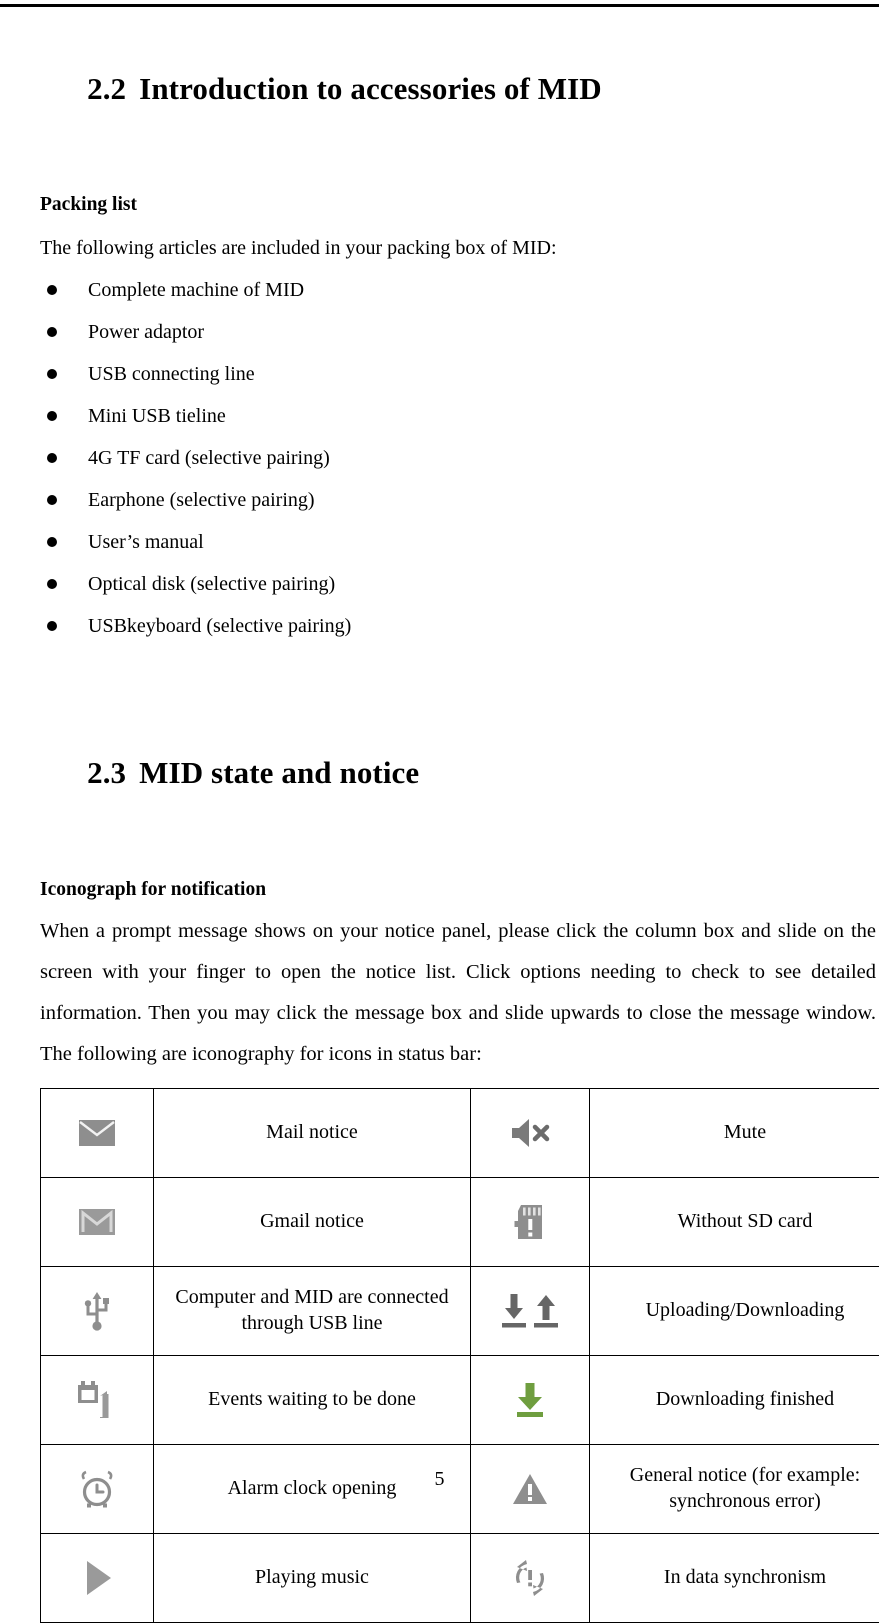 The image size is (879, 1623). I want to click on sub-heading-iconograph: Iconograph for notification, so click(459, 889).